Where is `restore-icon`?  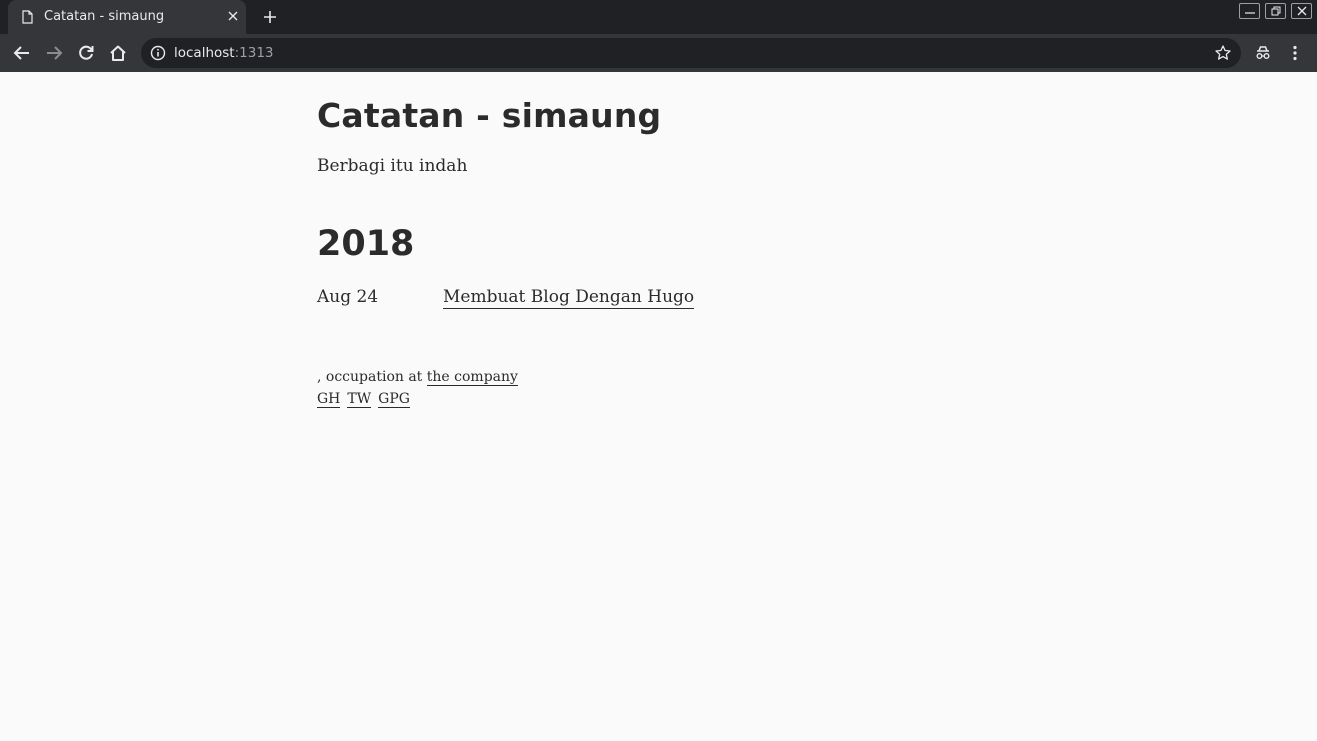
restore-icon is located at coordinates (1276, 11).